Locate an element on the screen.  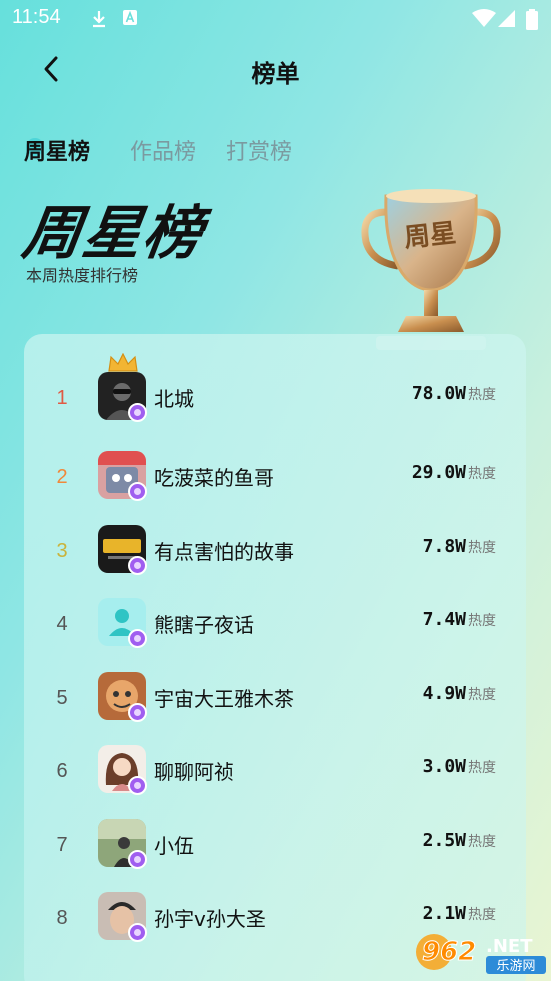
list-item: 7 小伍 2.5W 热度 is located at coordinates (275, 844).